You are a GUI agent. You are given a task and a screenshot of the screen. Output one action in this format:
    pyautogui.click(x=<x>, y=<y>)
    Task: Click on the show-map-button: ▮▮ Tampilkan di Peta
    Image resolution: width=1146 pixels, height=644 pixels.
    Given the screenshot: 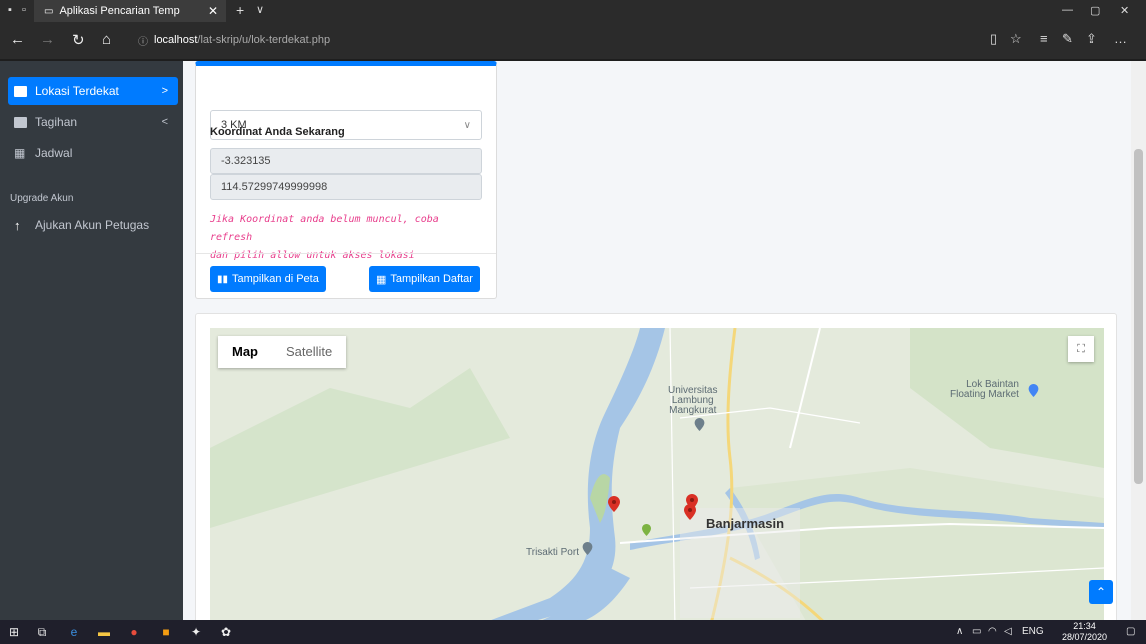 What is the action you would take?
    pyautogui.click(x=268, y=279)
    